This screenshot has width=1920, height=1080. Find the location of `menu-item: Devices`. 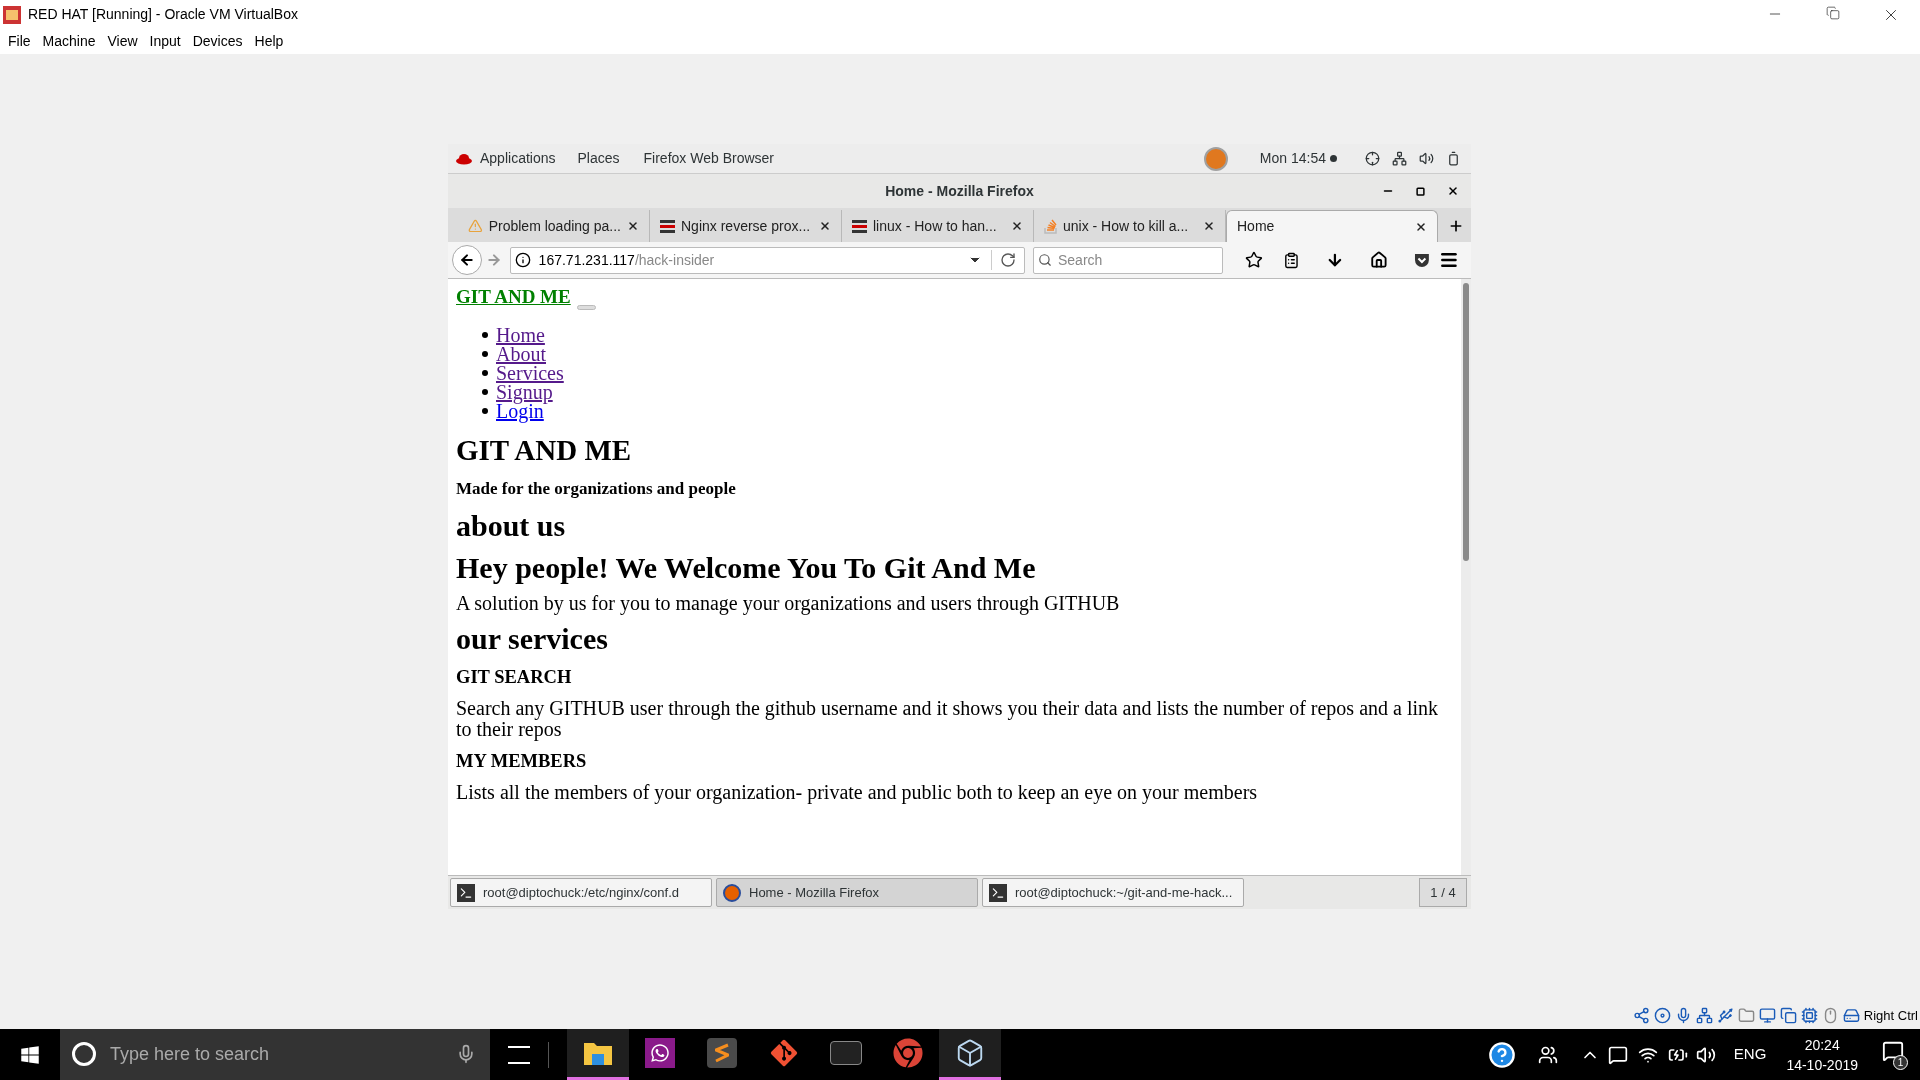

menu-item: Devices is located at coordinates (217, 41).